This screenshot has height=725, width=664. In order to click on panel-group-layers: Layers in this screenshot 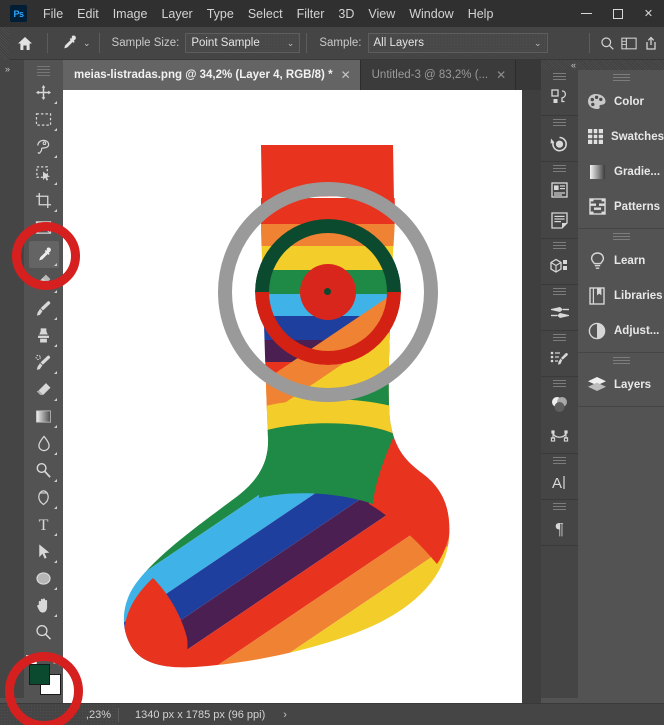, I will do `click(621, 382)`.